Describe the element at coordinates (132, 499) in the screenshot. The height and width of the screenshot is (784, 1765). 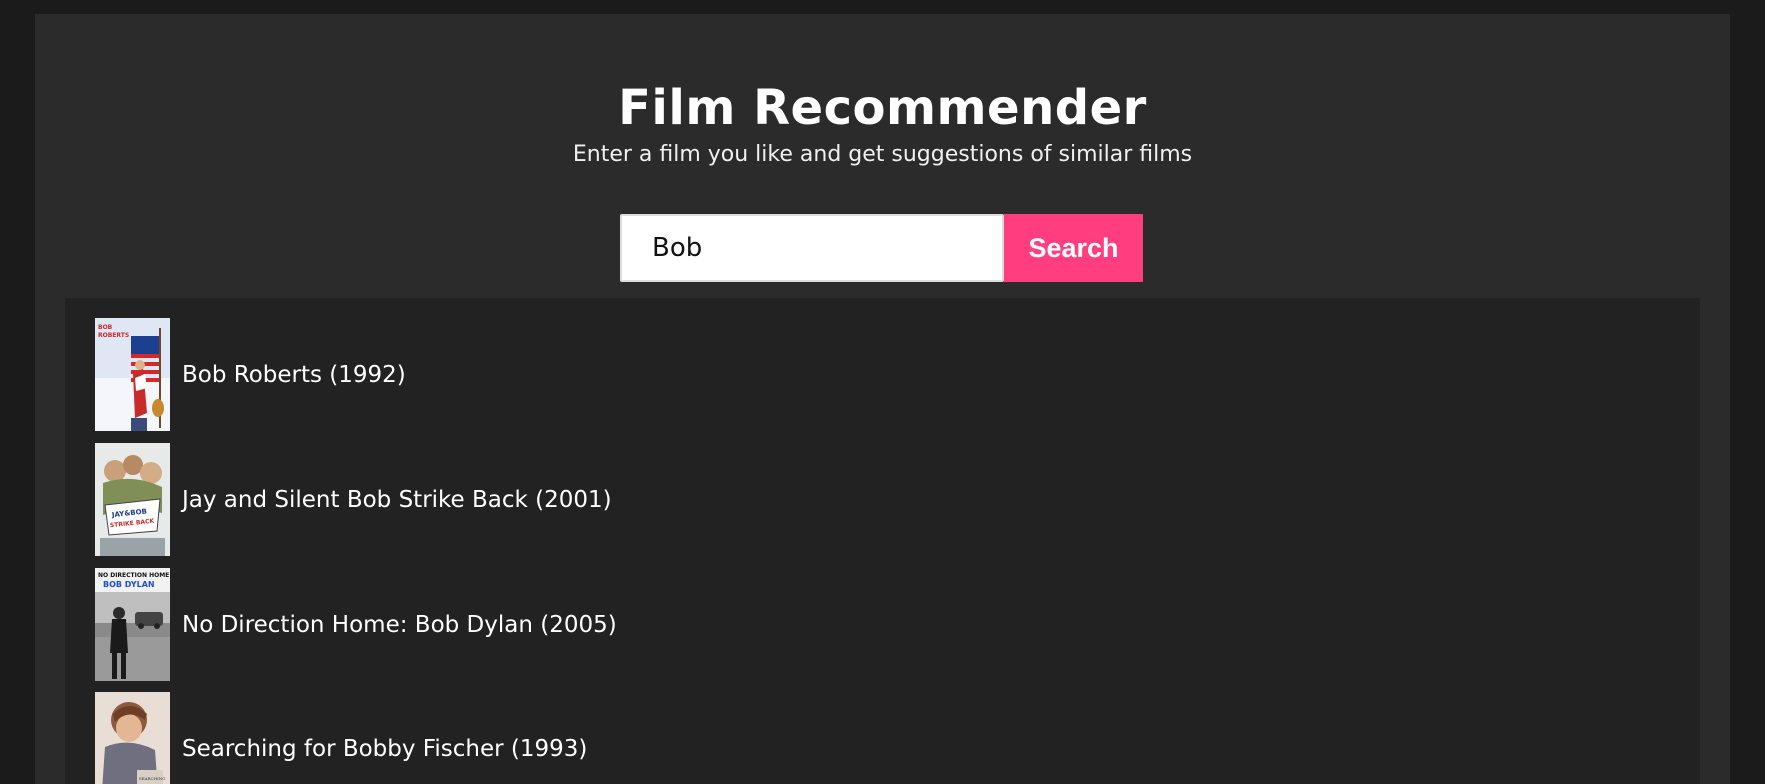
I see `jay-and-silent-bob-poster: JAY&BOB STRIKE BACK` at that location.